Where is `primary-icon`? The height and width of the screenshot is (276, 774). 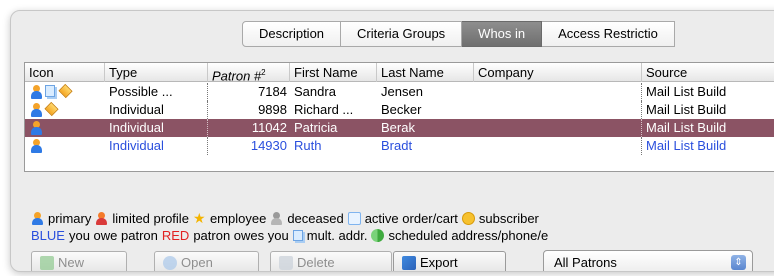
primary-icon is located at coordinates (37, 218).